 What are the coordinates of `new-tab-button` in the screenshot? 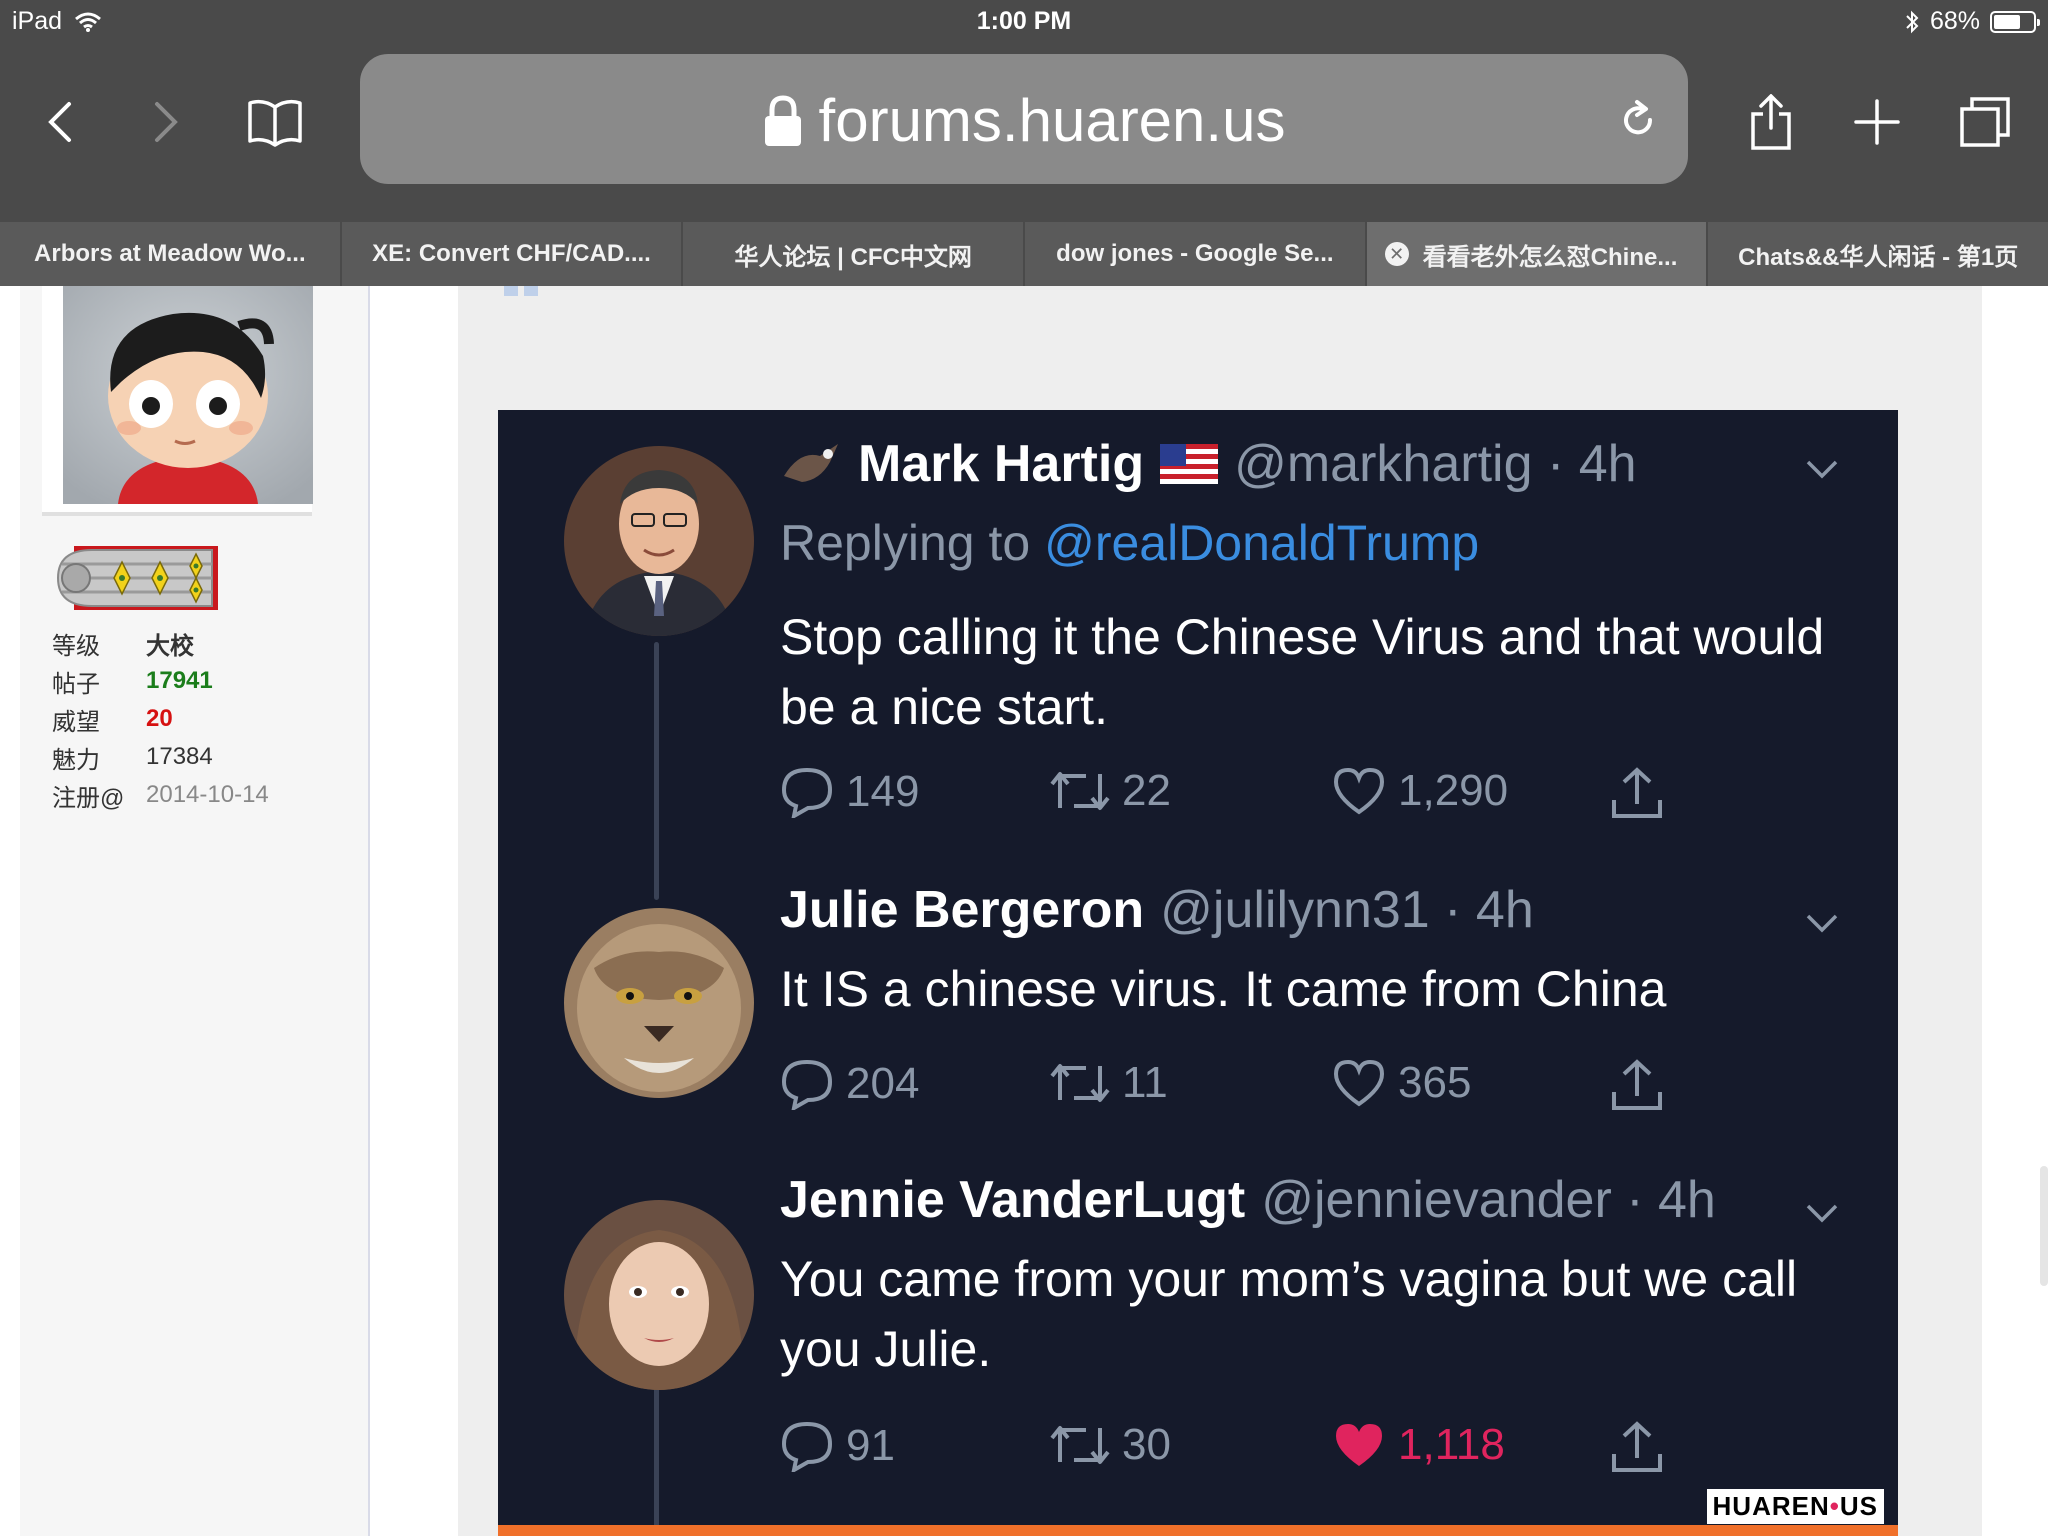 It's located at (1877, 122).